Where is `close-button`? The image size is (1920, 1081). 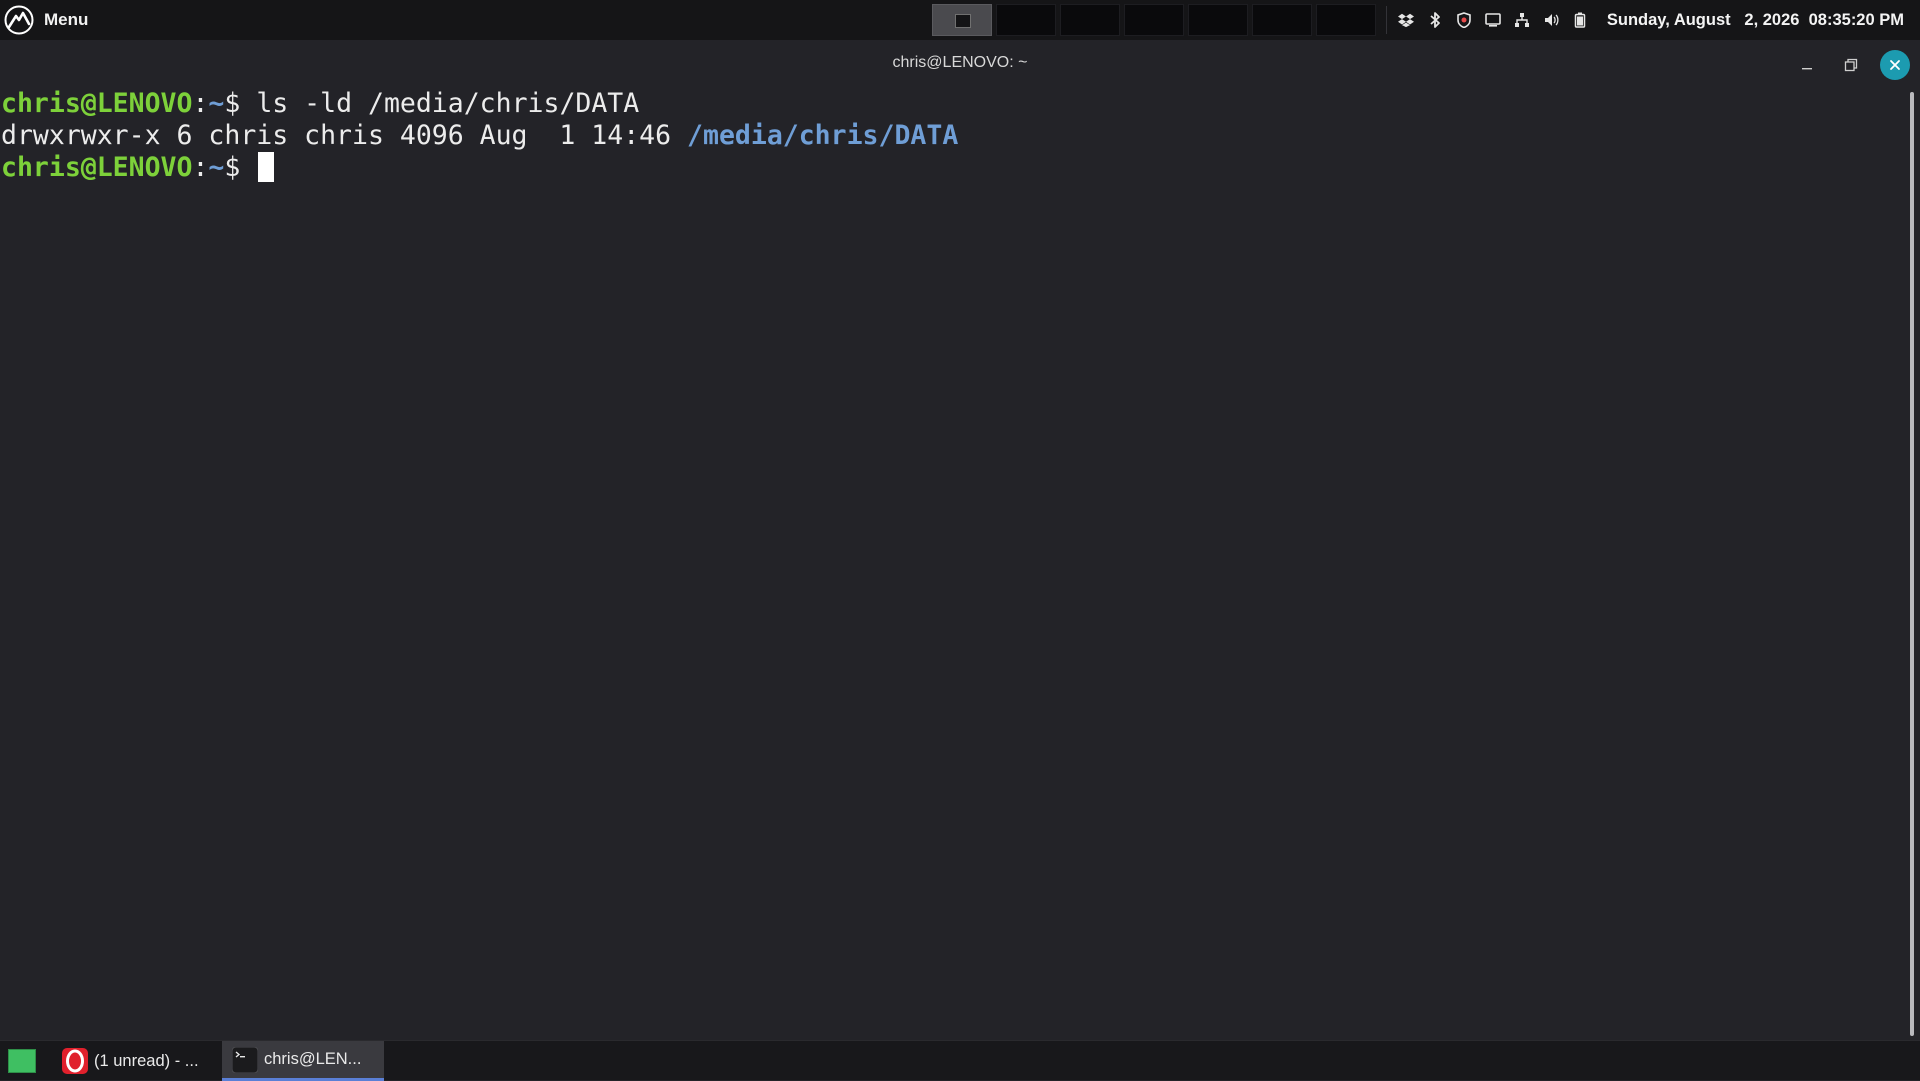 close-button is located at coordinates (1895, 65).